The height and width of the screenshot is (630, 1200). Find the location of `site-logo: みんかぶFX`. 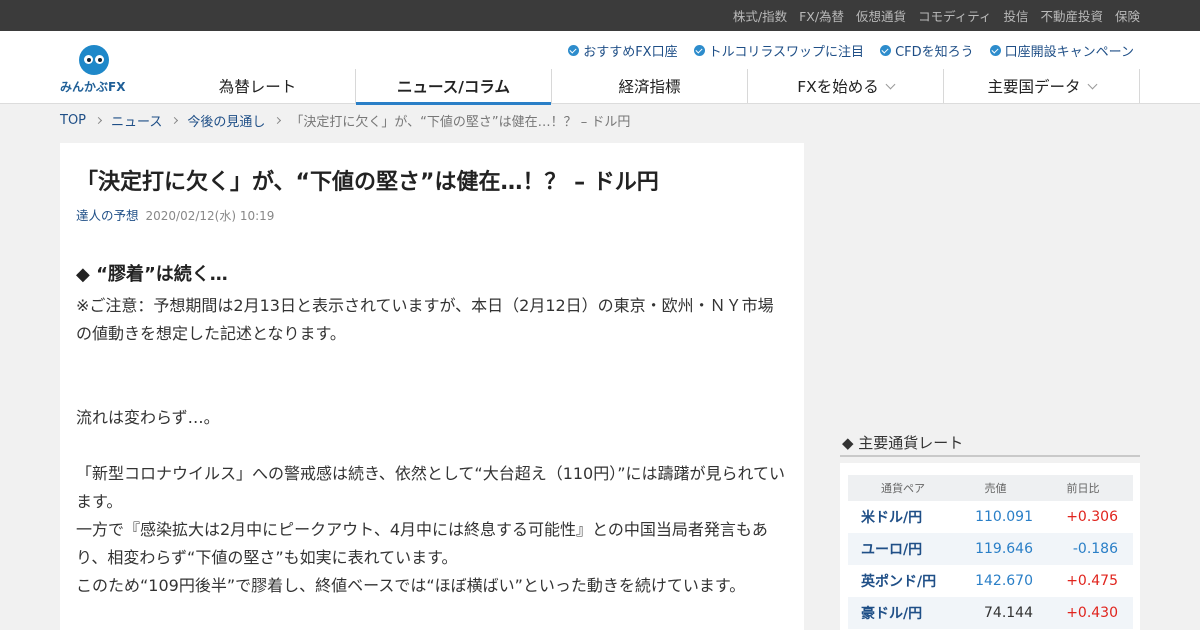

site-logo: みんかぶFX is located at coordinates (95, 70).